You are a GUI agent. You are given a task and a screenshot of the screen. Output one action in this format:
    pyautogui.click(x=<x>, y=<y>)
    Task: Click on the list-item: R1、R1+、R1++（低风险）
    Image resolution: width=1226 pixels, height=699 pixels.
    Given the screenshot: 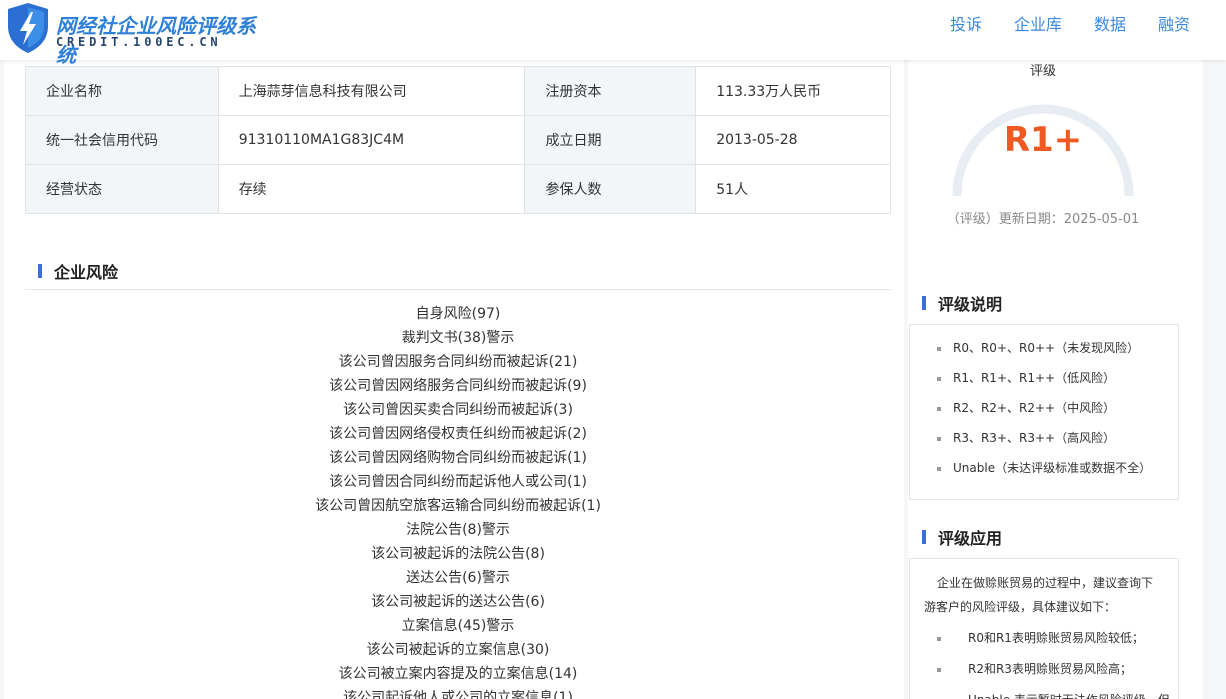 What is the action you would take?
    pyautogui.click(x=1044, y=378)
    